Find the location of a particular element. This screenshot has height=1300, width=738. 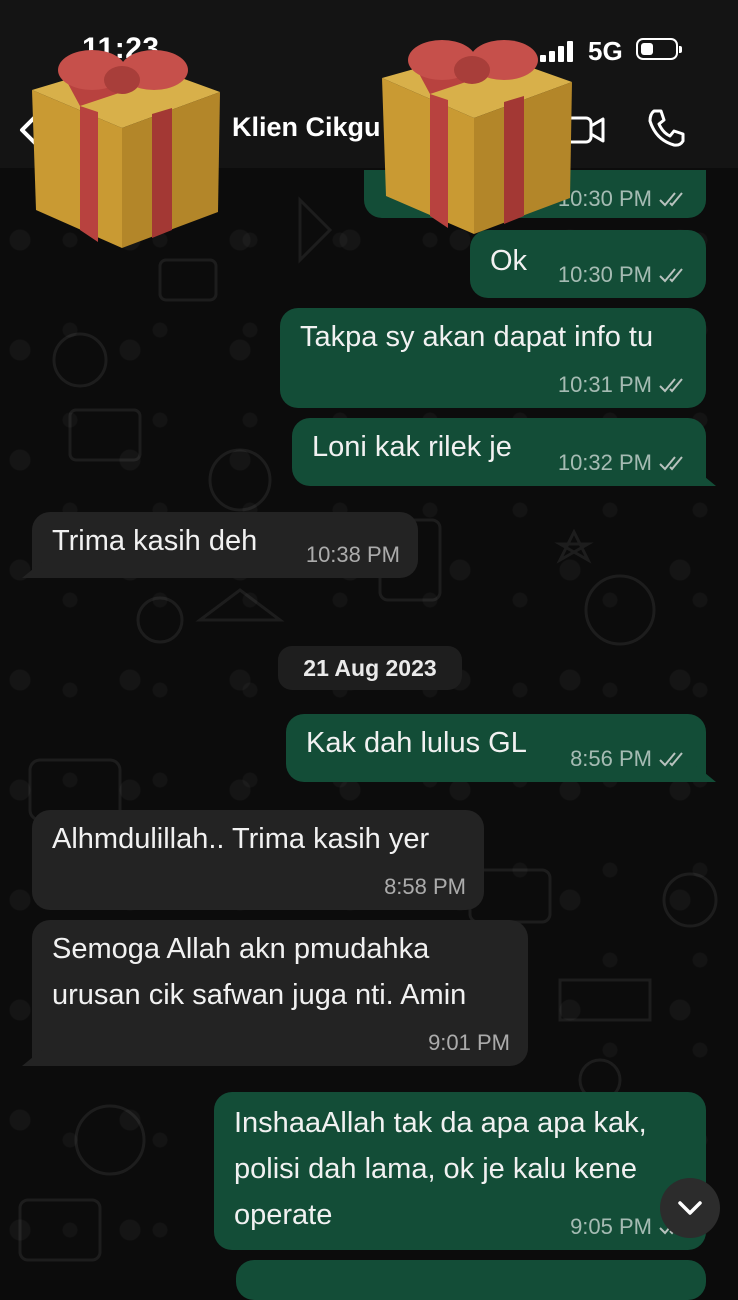

contact-name: Klien Cikgu is located at coordinates (306, 127).